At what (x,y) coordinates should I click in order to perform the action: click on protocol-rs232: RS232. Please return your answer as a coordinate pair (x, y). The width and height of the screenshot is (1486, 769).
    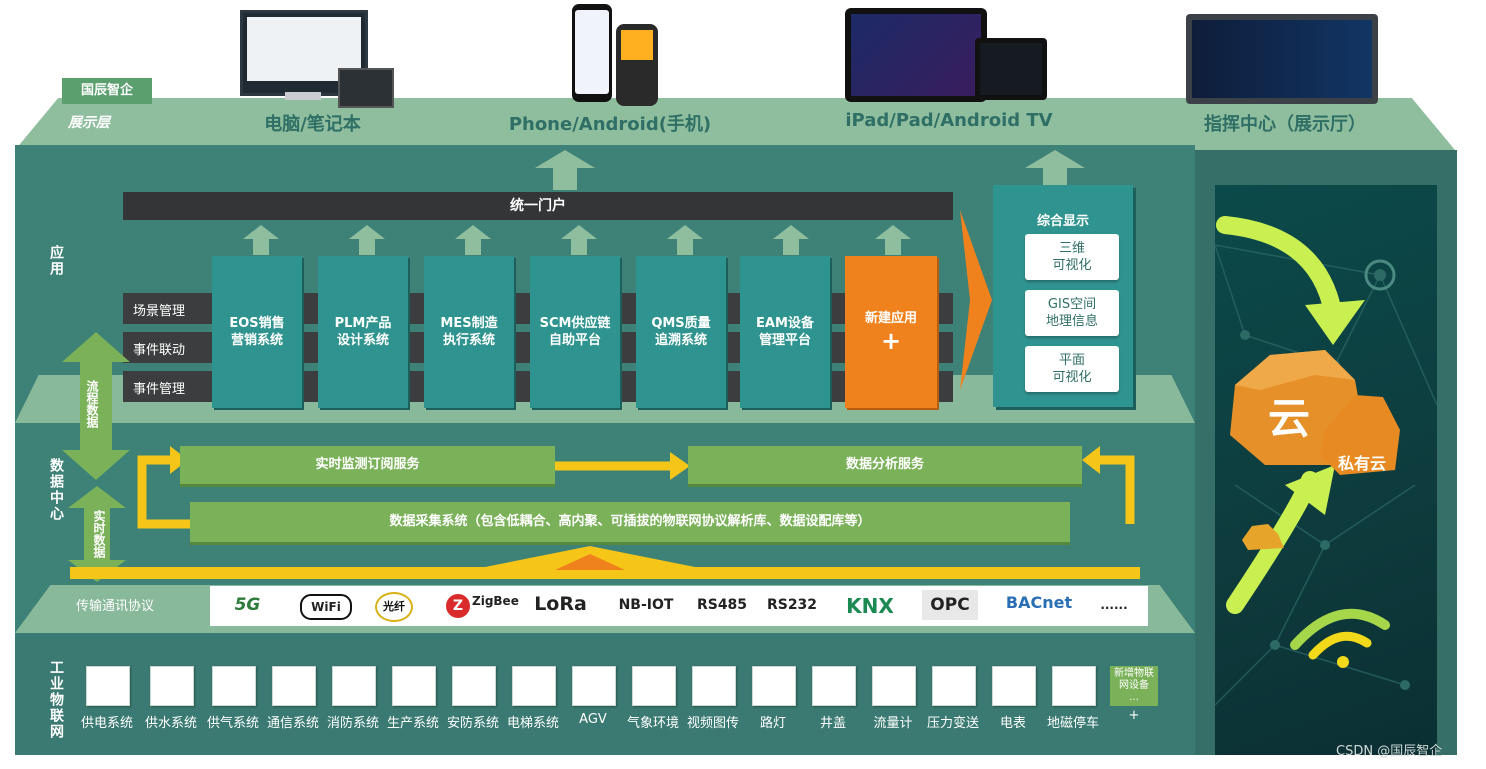
    Looking at the image, I should click on (792, 605).